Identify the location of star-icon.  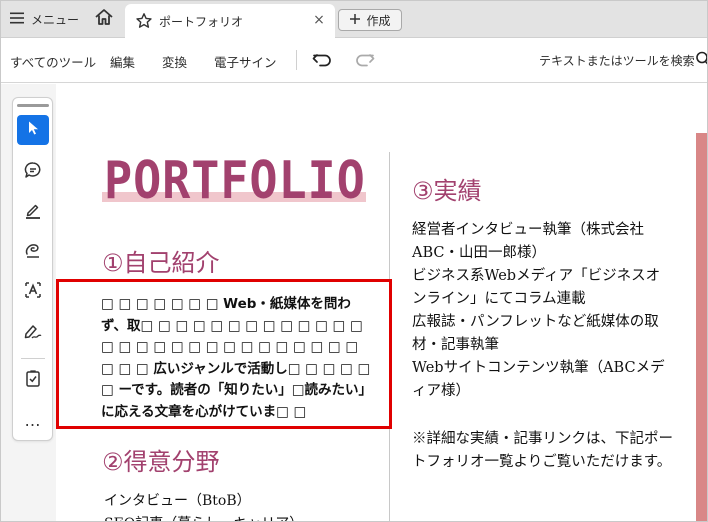
(144, 23).